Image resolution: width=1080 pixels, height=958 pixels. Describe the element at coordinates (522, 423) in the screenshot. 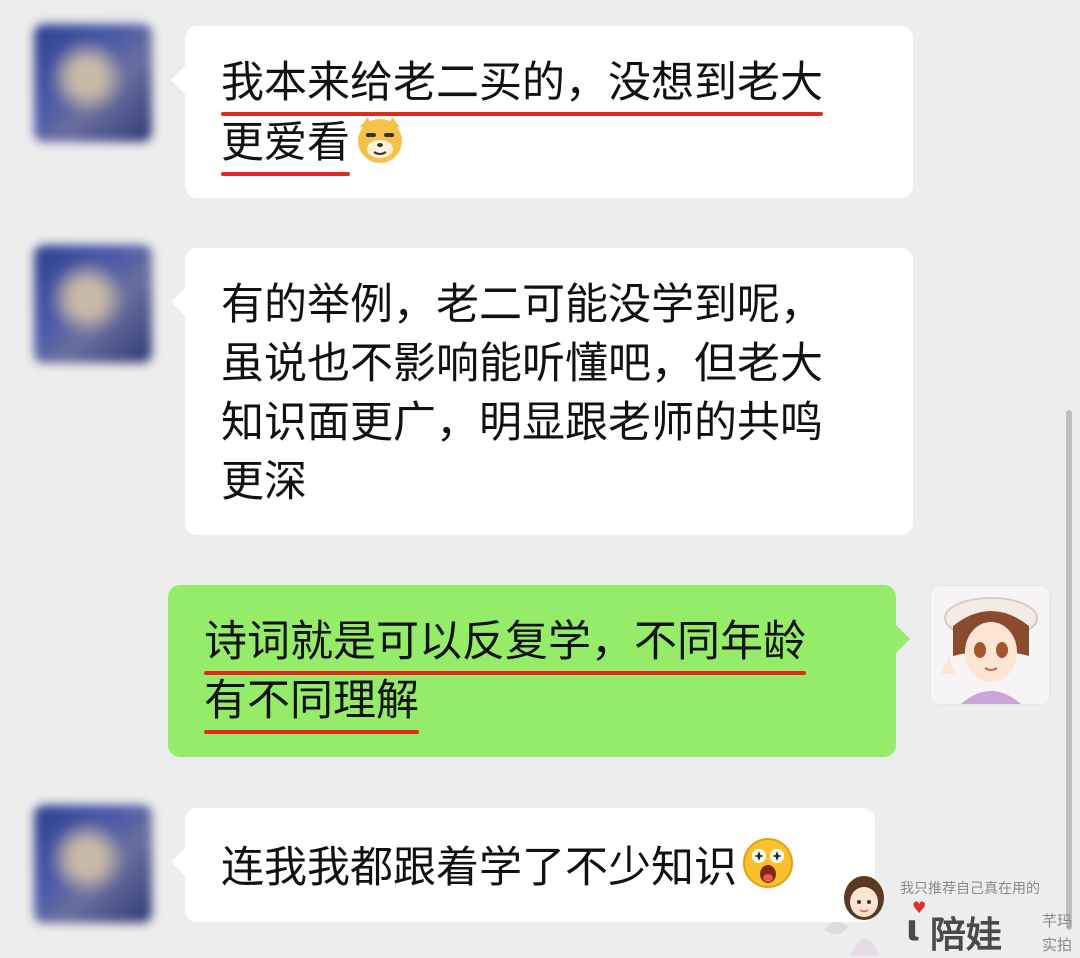

I see `message-text: 知识面更广，明显跟老师的共鸣` at that location.